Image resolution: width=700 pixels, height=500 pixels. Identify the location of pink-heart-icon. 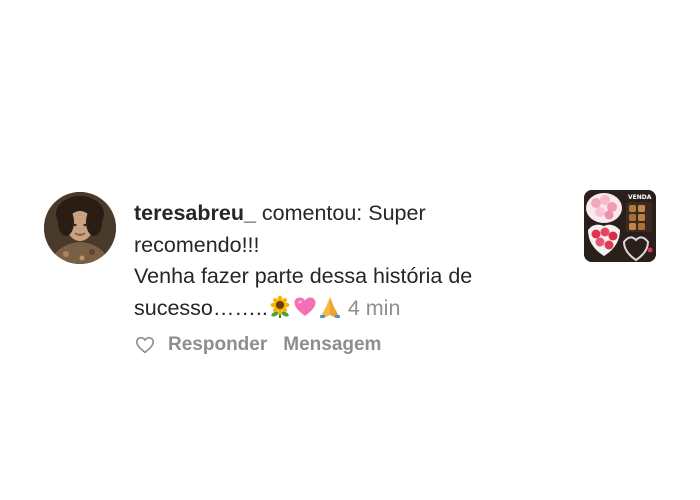
(305, 306).